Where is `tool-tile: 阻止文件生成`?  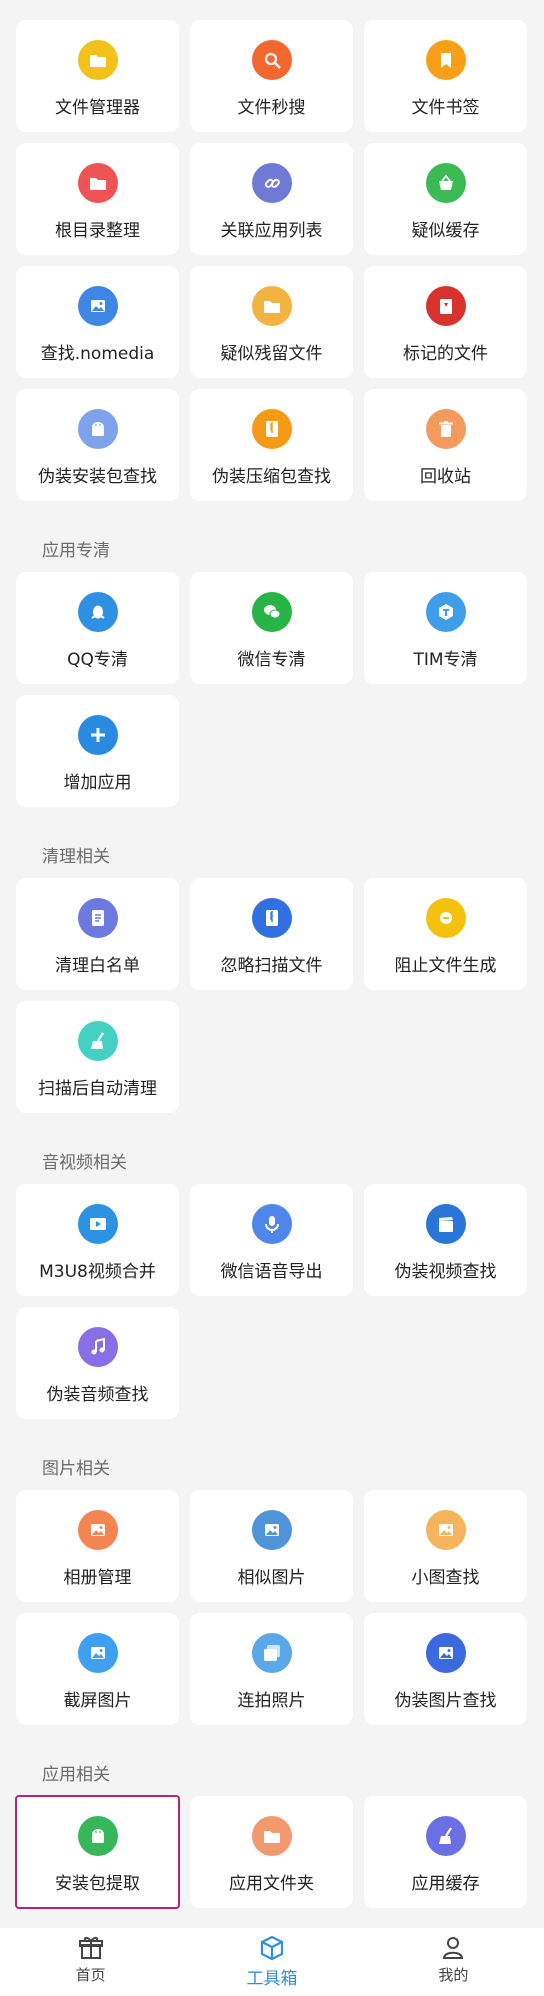 tool-tile: 阻止文件生成 is located at coordinates (445, 934).